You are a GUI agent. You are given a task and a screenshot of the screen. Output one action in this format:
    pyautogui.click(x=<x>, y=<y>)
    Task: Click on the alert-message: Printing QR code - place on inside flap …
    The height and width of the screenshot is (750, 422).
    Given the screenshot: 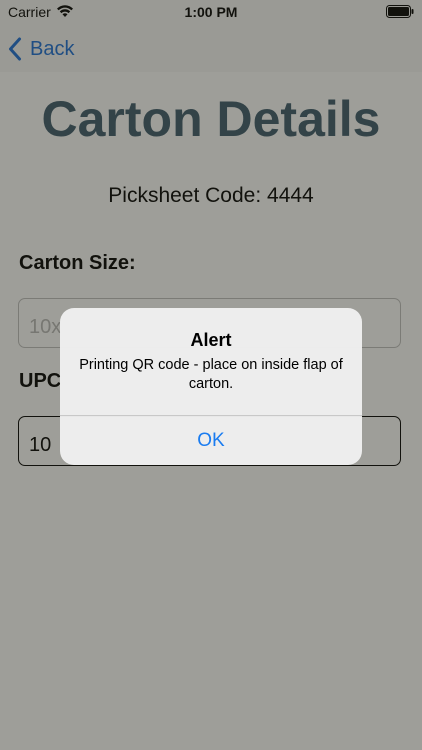 What is the action you would take?
    pyautogui.click(x=211, y=374)
    